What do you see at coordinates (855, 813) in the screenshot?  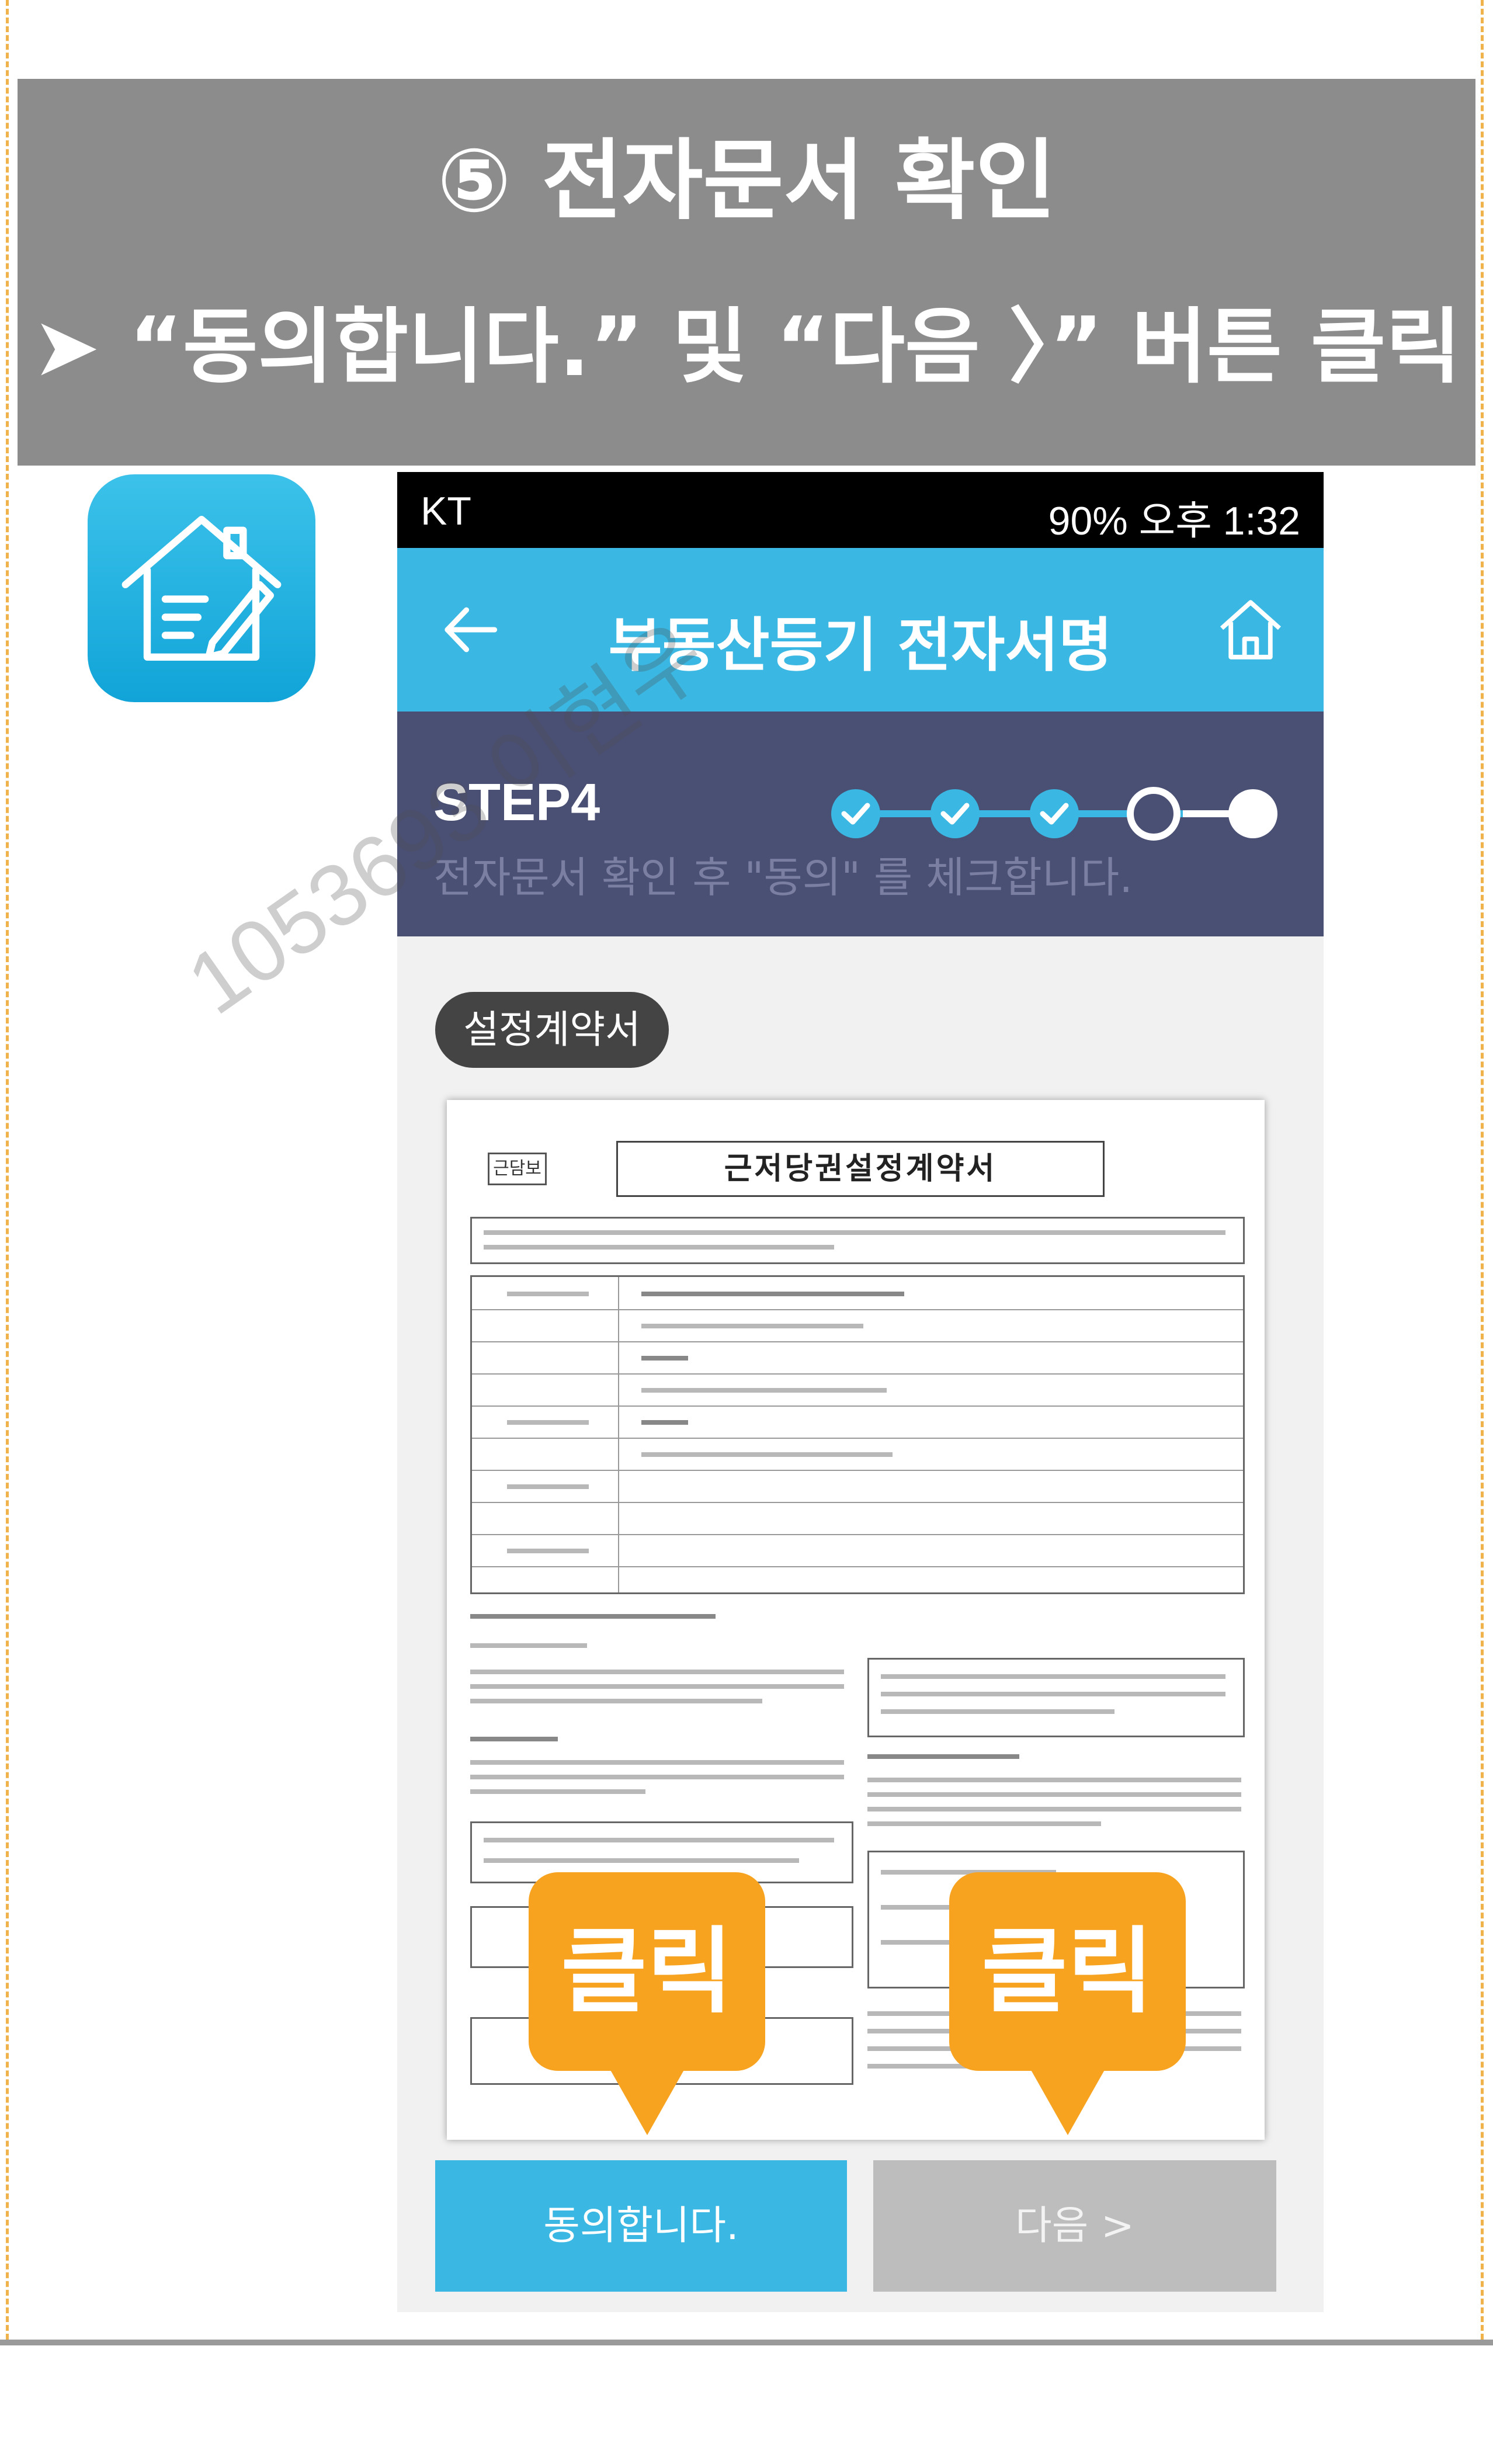 I see `step-1-done-icon` at bounding box center [855, 813].